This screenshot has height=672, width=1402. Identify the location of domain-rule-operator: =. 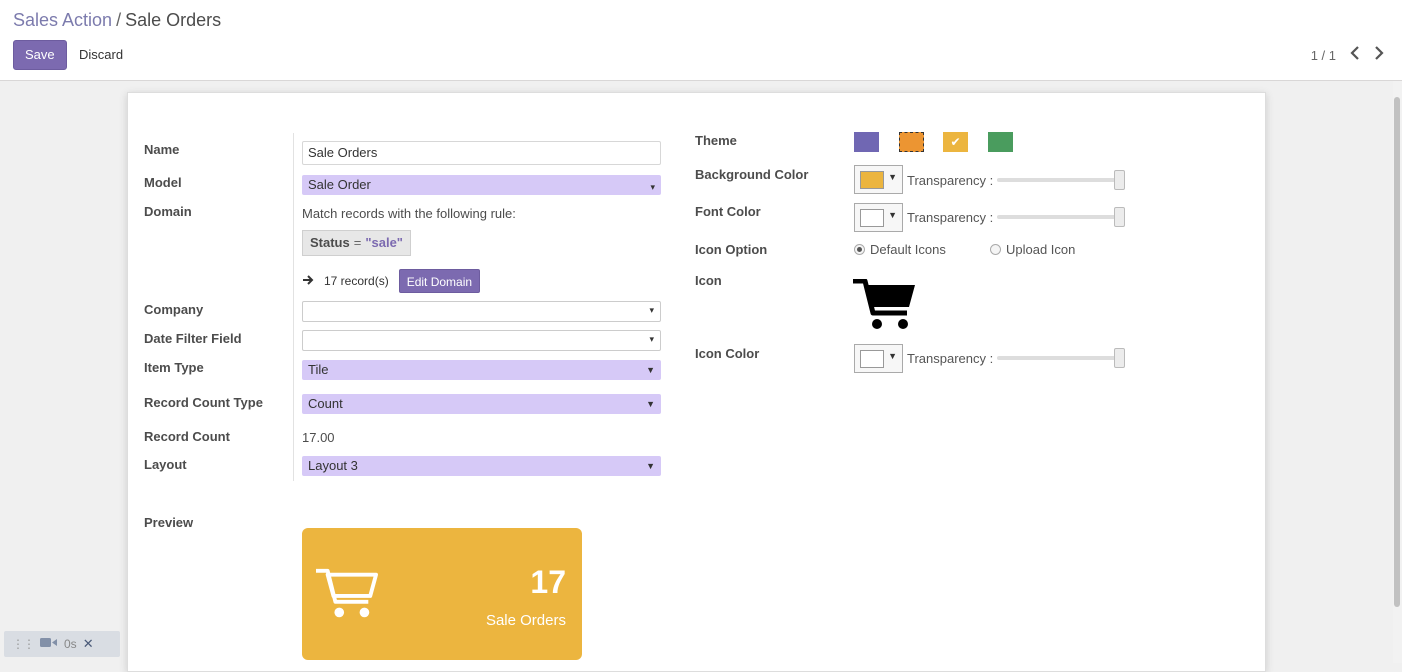
(357, 242).